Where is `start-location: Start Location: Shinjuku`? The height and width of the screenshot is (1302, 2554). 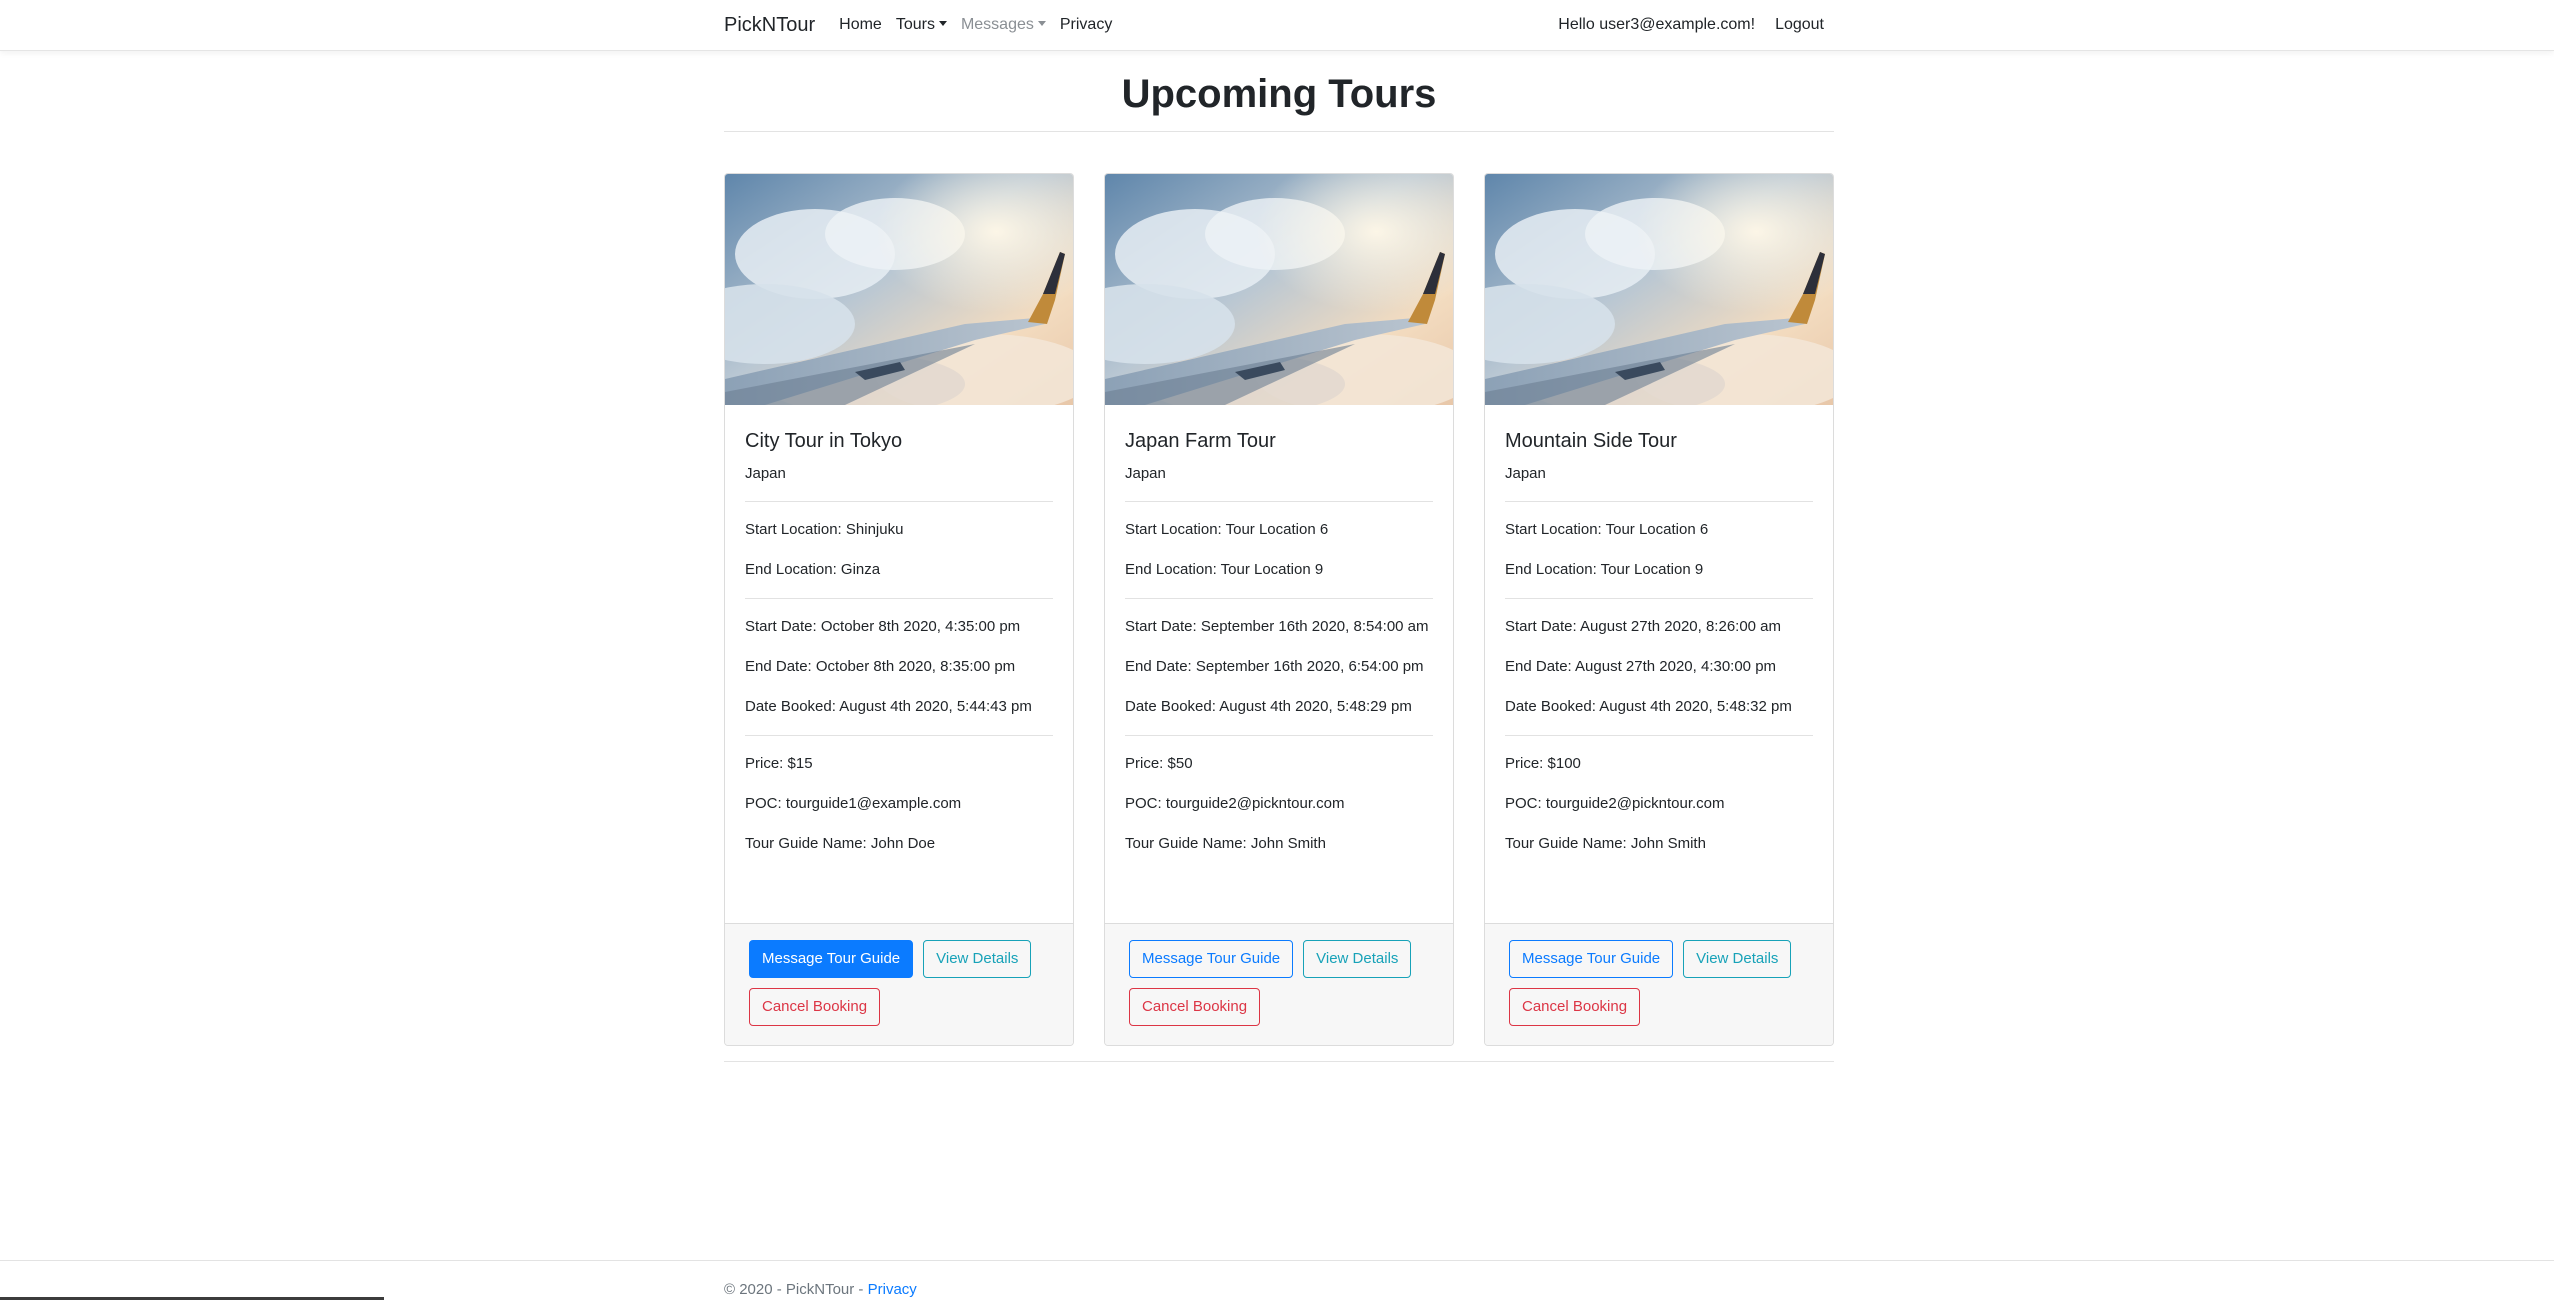
start-location: Start Location: Shinjuku is located at coordinates (824, 529).